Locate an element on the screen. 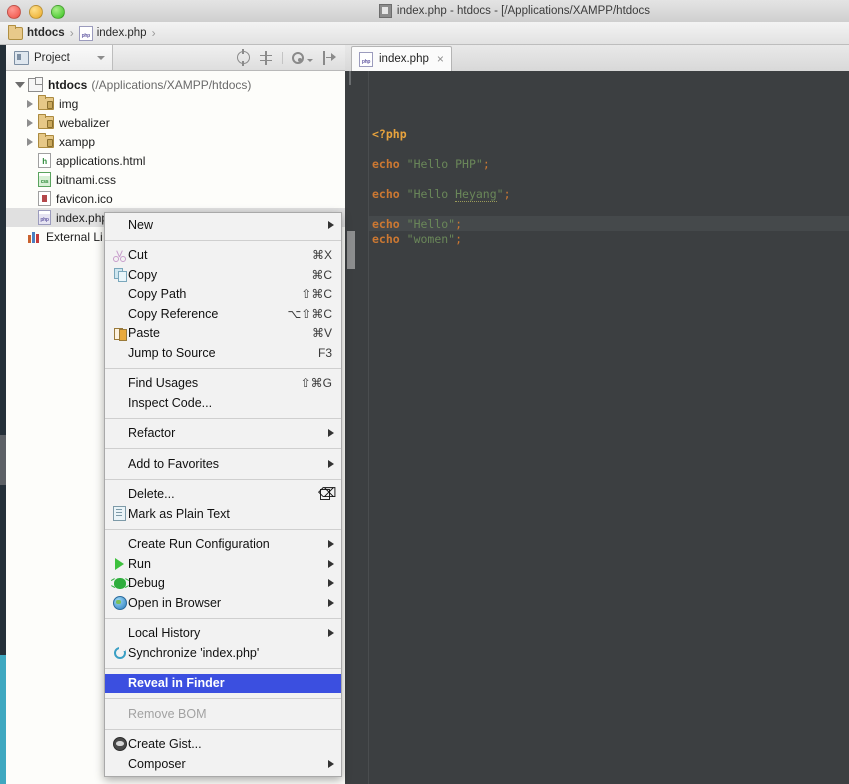 This screenshot has height=784, width=849. tree-label: htdocs is located at coordinates (68, 84).